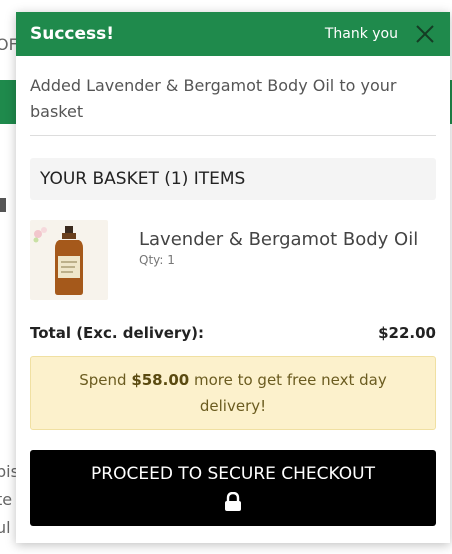  Describe the element at coordinates (72, 34) in the screenshot. I see `popup-title: Success!` at that location.